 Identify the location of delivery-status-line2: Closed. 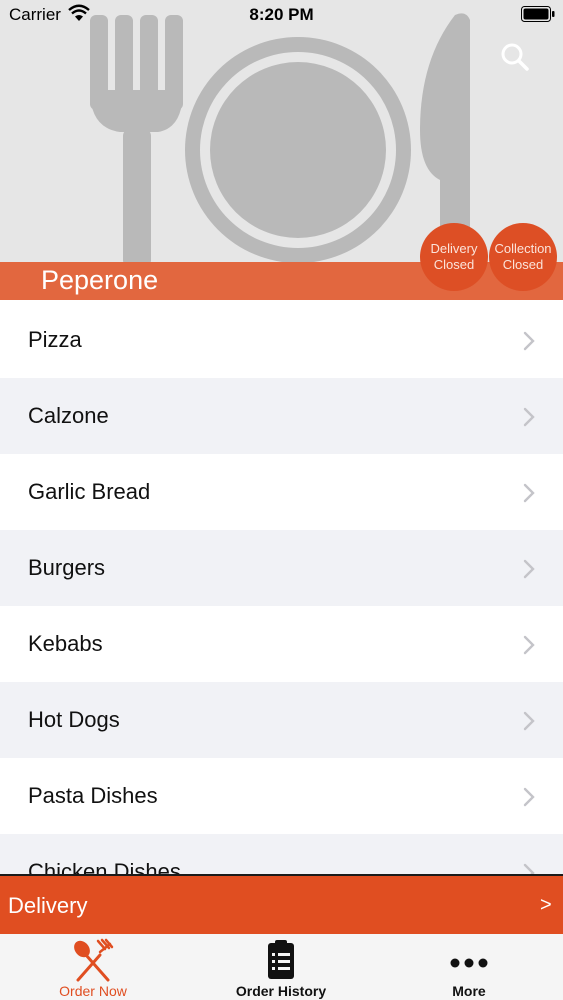
(454, 264).